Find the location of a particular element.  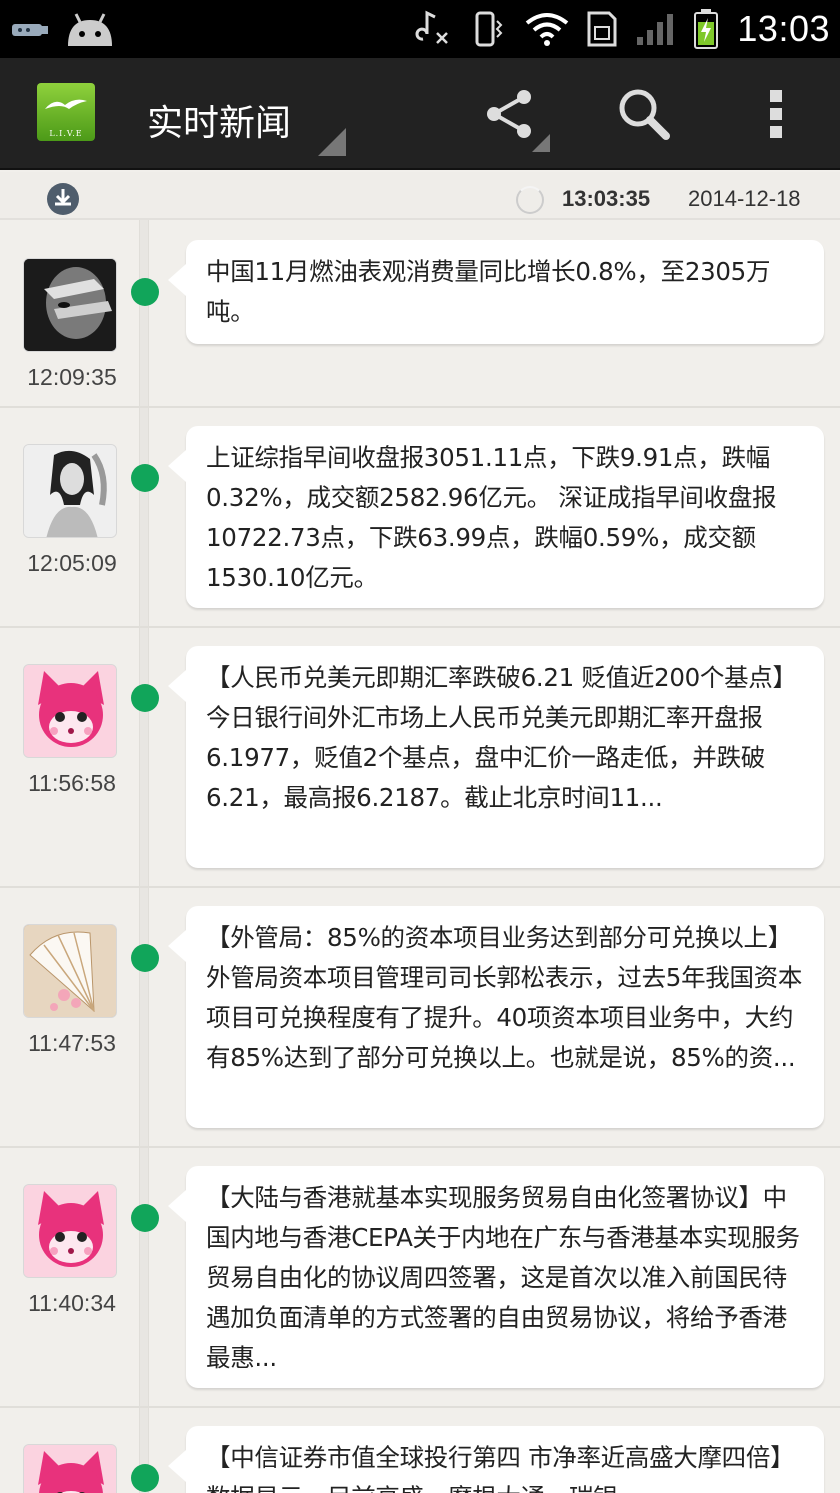

fan-avatar is located at coordinates (70, 971).